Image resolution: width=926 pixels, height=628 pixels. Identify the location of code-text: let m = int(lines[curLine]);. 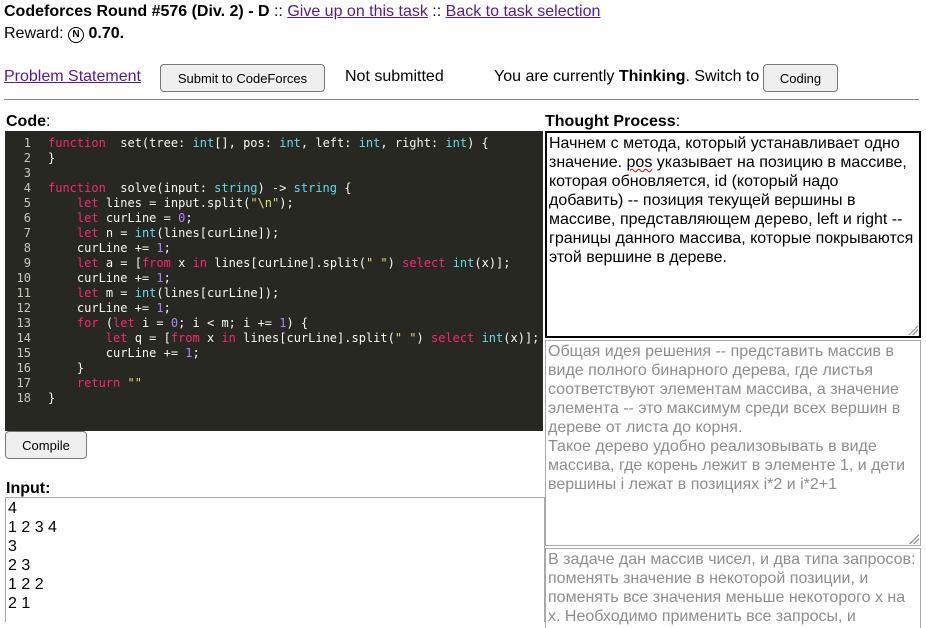
(178, 293).